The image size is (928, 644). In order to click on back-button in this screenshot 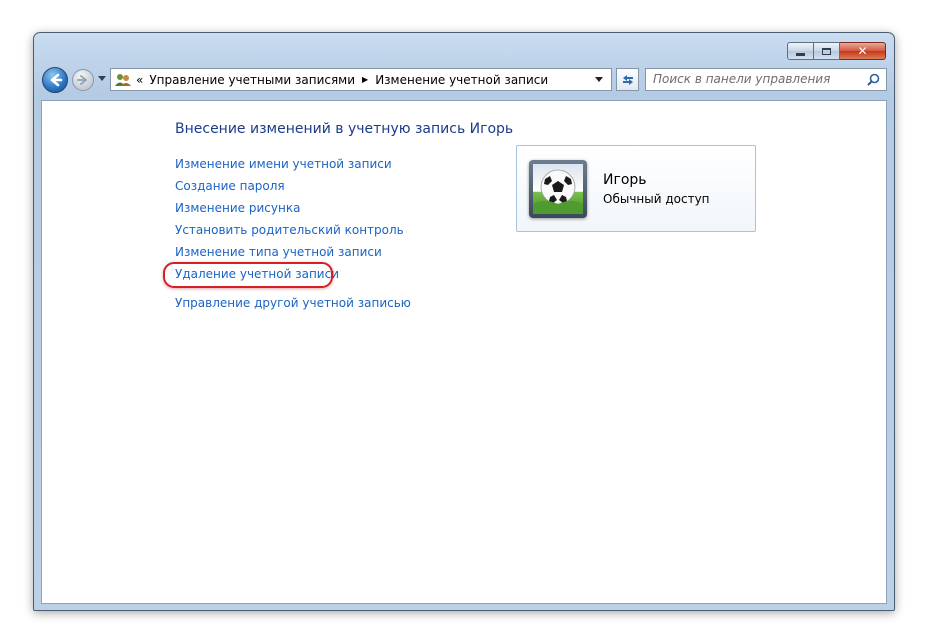, I will do `click(55, 80)`.